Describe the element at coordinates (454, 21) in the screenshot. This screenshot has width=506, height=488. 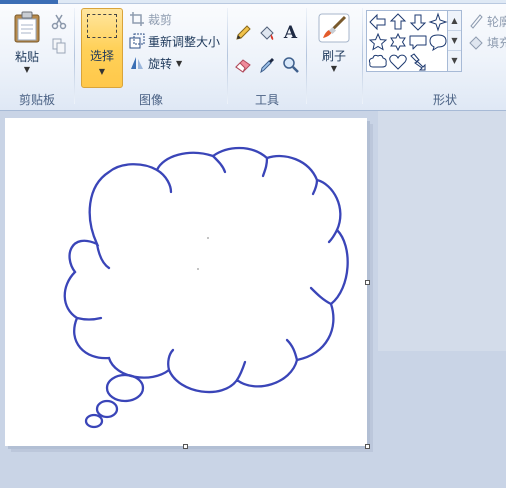
I see `scroll-up-icon: ▲` at that location.